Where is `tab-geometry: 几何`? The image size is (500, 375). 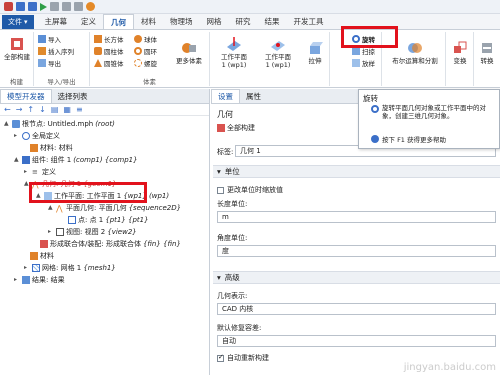
tab-geometry: 几何 is located at coordinates (119, 21).